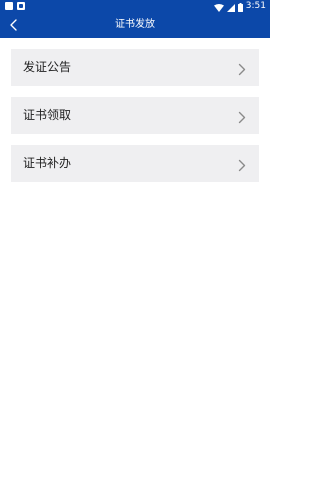 The height and width of the screenshot is (480, 320). What do you see at coordinates (21, 6) in the screenshot?
I see `a-notification-icon` at bounding box center [21, 6].